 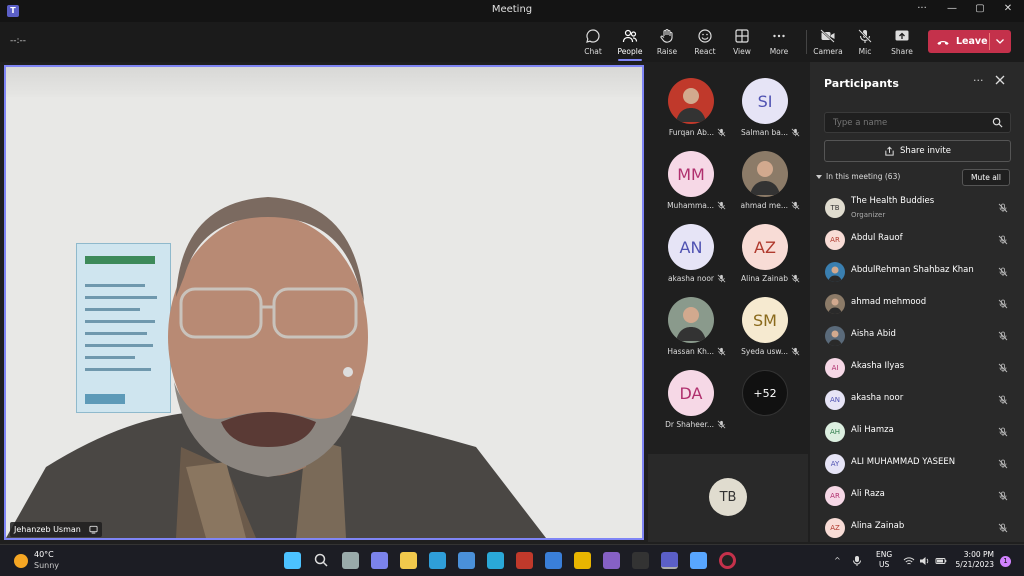 I want to click on search-icon, so click(x=321, y=560).